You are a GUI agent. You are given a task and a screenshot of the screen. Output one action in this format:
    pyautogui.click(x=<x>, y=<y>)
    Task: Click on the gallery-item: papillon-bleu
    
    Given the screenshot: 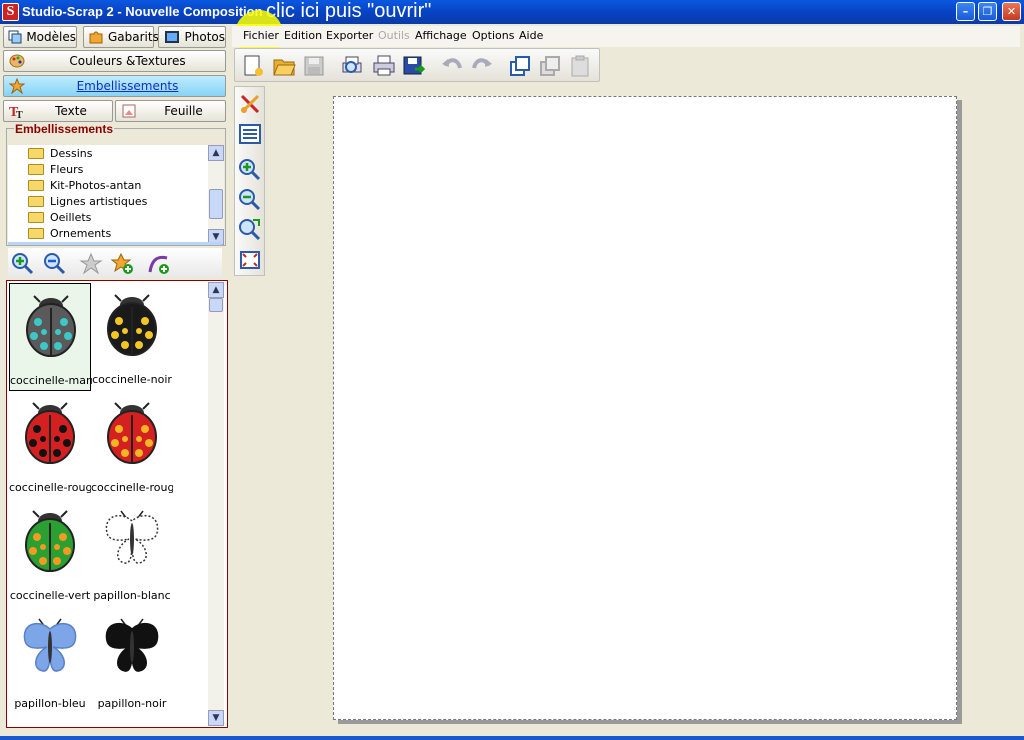 What is the action you would take?
    pyautogui.click(x=50, y=661)
    